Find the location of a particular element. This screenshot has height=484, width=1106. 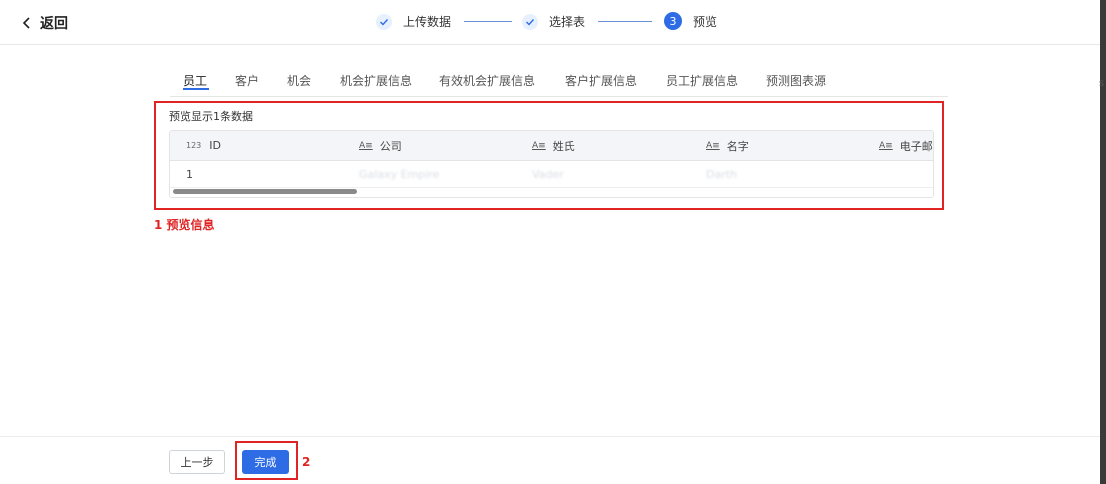

column-header-id: 123 ID is located at coordinates (203, 145).